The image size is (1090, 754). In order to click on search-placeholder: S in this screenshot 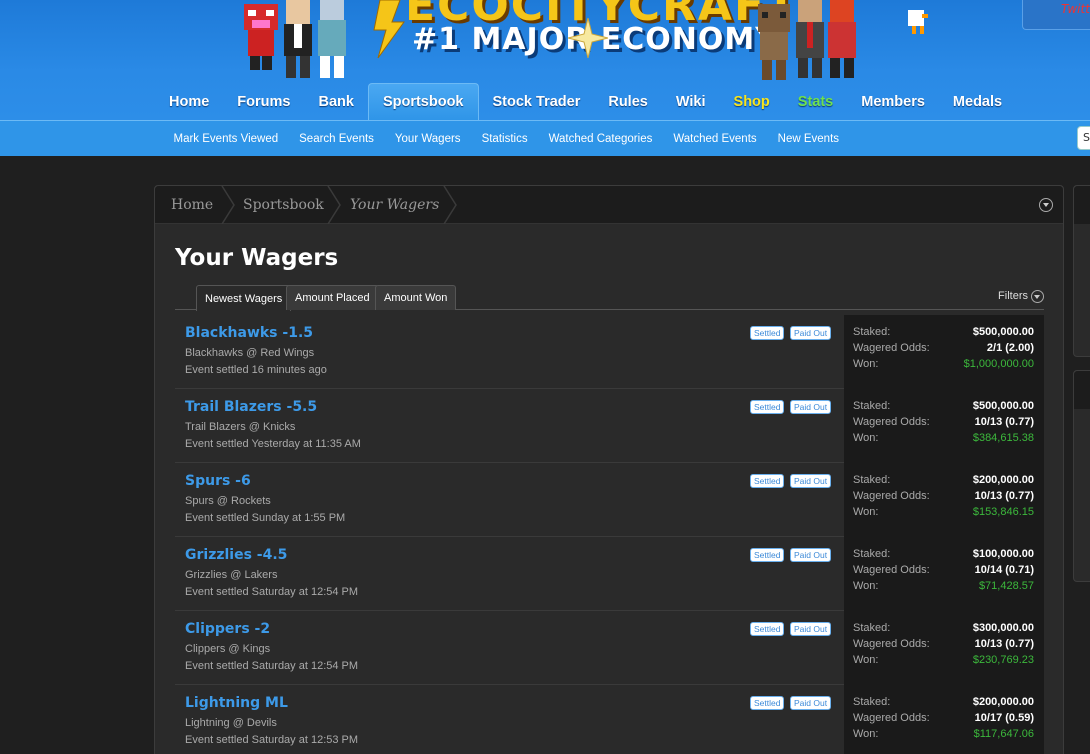, I will do `click(1086, 137)`.